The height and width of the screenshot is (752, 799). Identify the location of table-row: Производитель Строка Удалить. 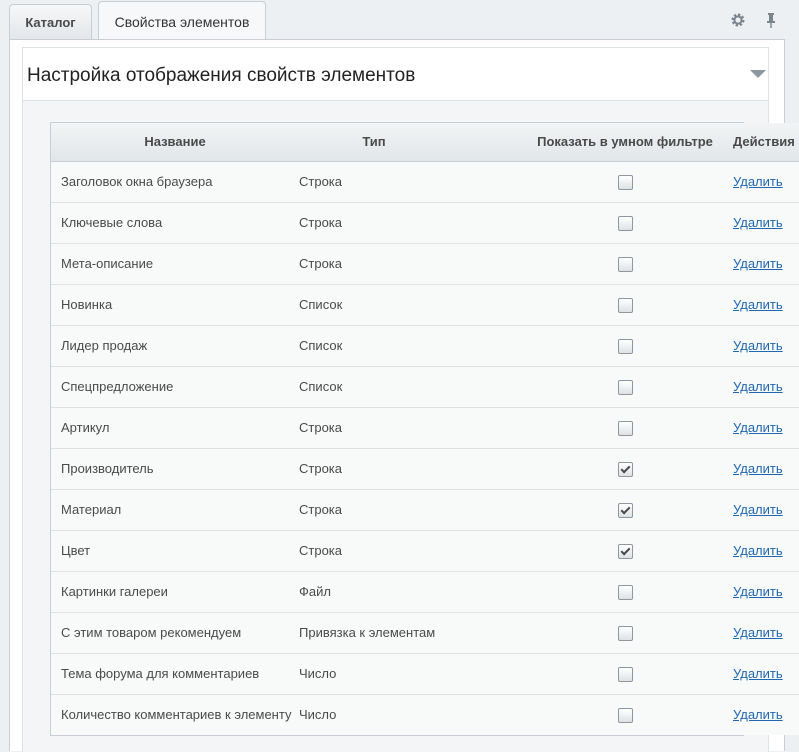
(425, 468).